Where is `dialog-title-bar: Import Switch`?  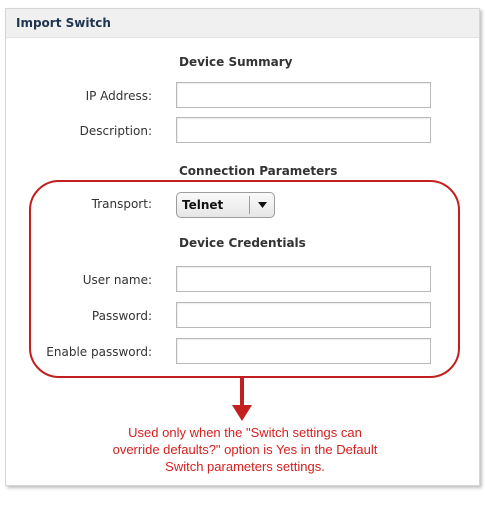 dialog-title-bar: Import Switch is located at coordinates (242, 23).